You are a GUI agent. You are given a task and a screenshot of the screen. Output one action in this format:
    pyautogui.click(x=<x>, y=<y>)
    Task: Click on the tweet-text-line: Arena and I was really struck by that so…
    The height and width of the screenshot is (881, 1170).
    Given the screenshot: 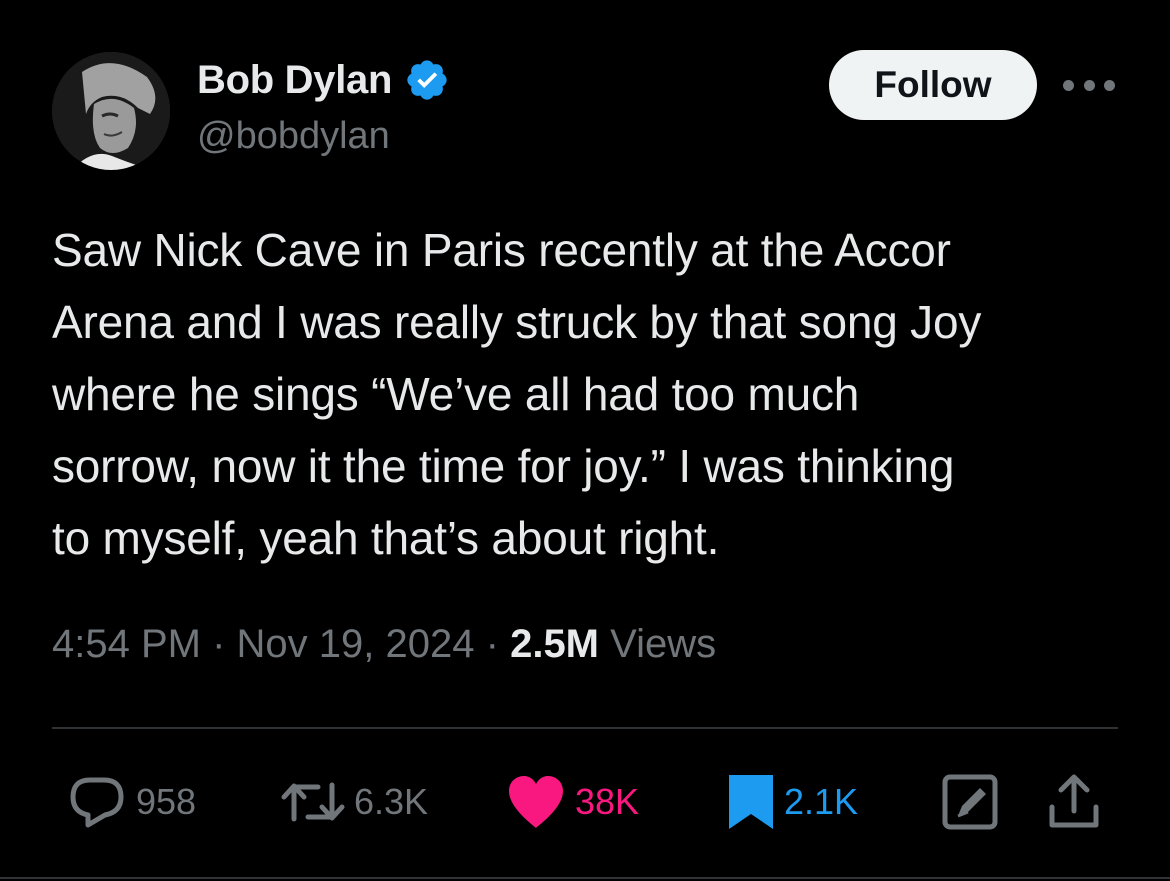 What is the action you would take?
    pyautogui.click(x=517, y=322)
    